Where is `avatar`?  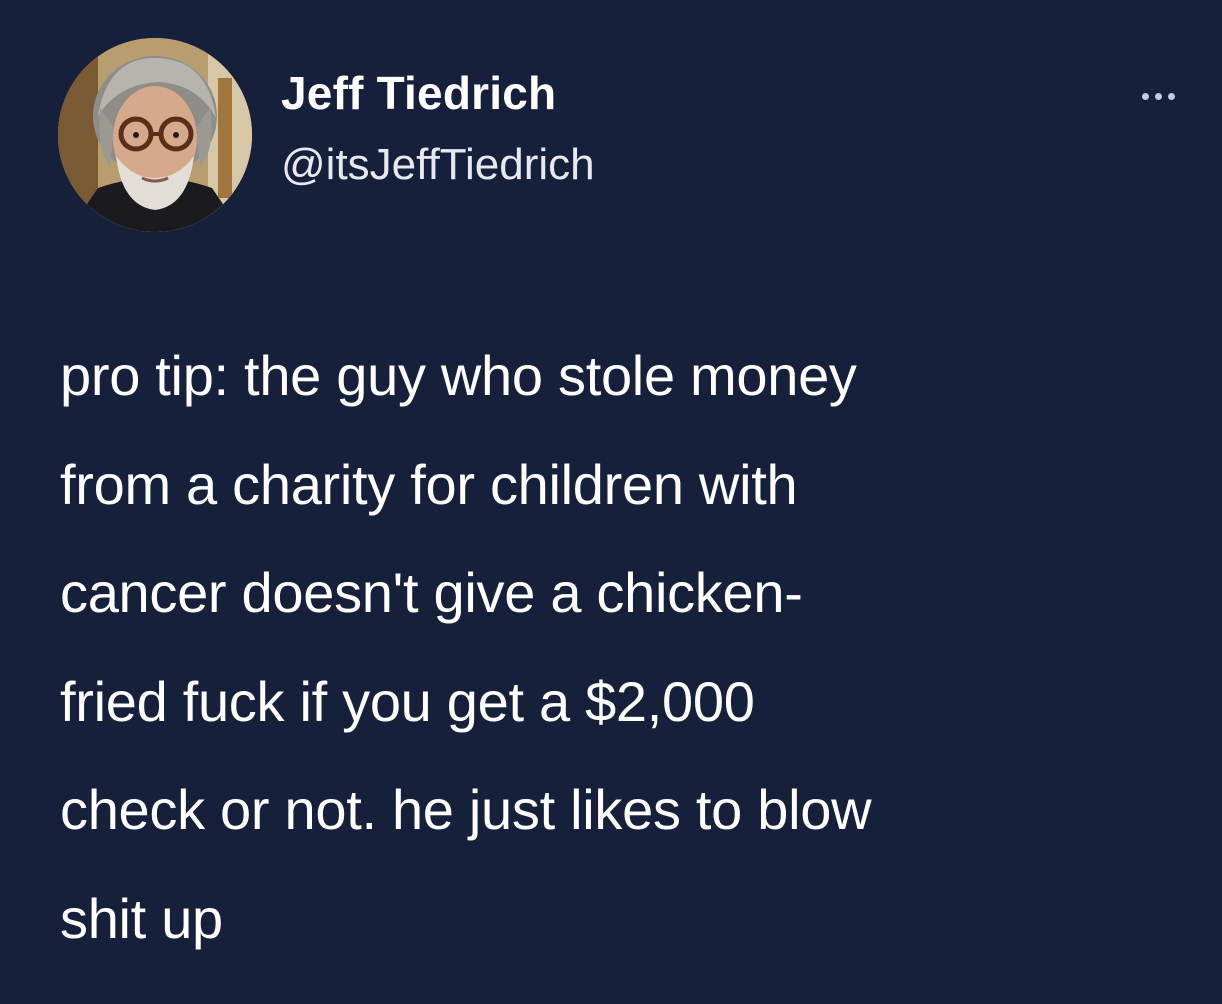
avatar is located at coordinates (155, 135).